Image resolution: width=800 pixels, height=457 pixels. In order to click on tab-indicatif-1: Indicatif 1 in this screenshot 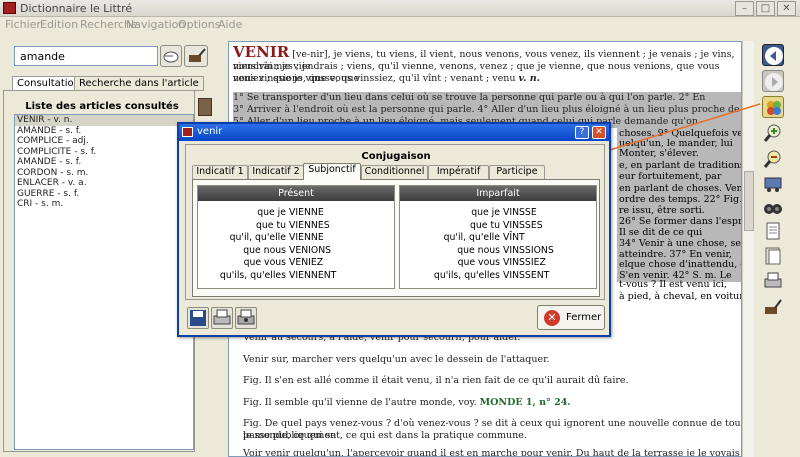, I will do `click(220, 172)`.